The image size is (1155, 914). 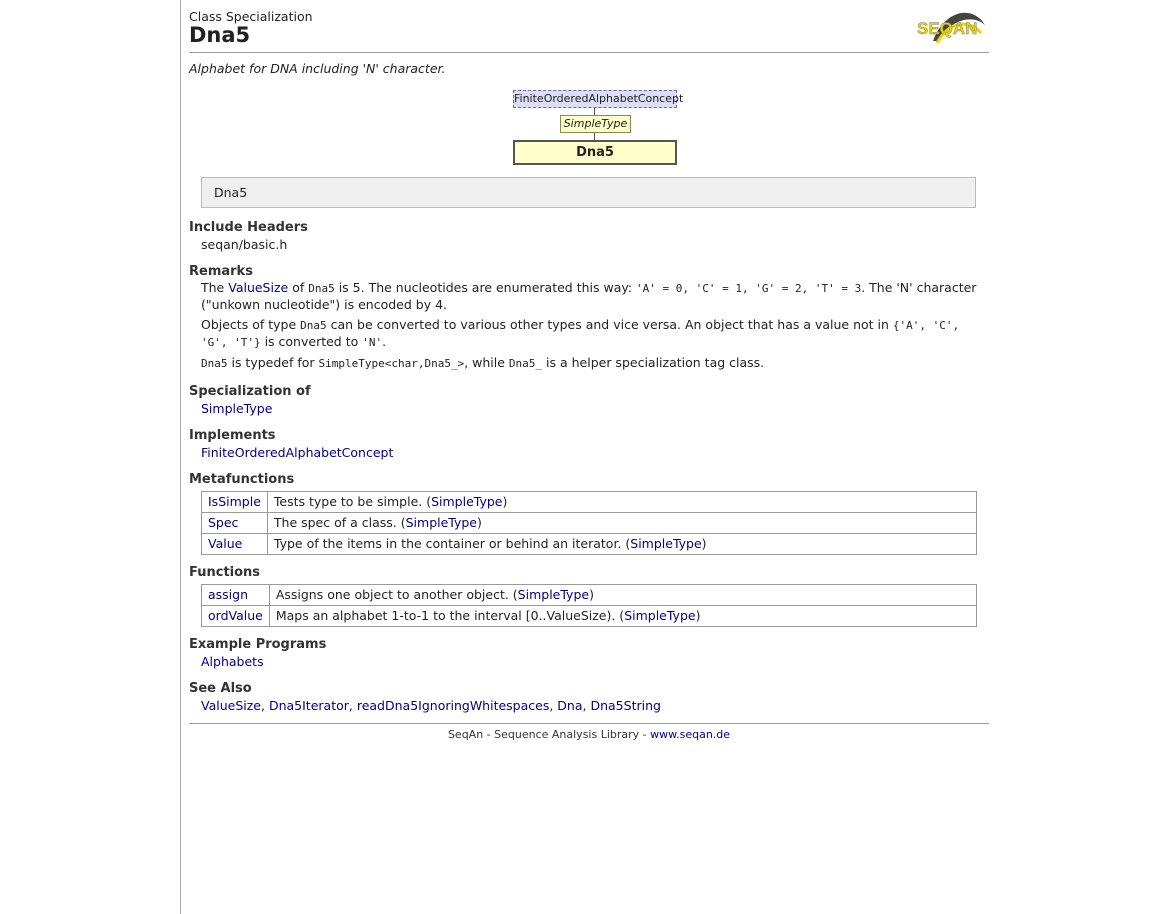 I want to click on code: 'A' = 0, 'C' = 1, 'G' = 2, 'T' = 3, so click(x=749, y=288).